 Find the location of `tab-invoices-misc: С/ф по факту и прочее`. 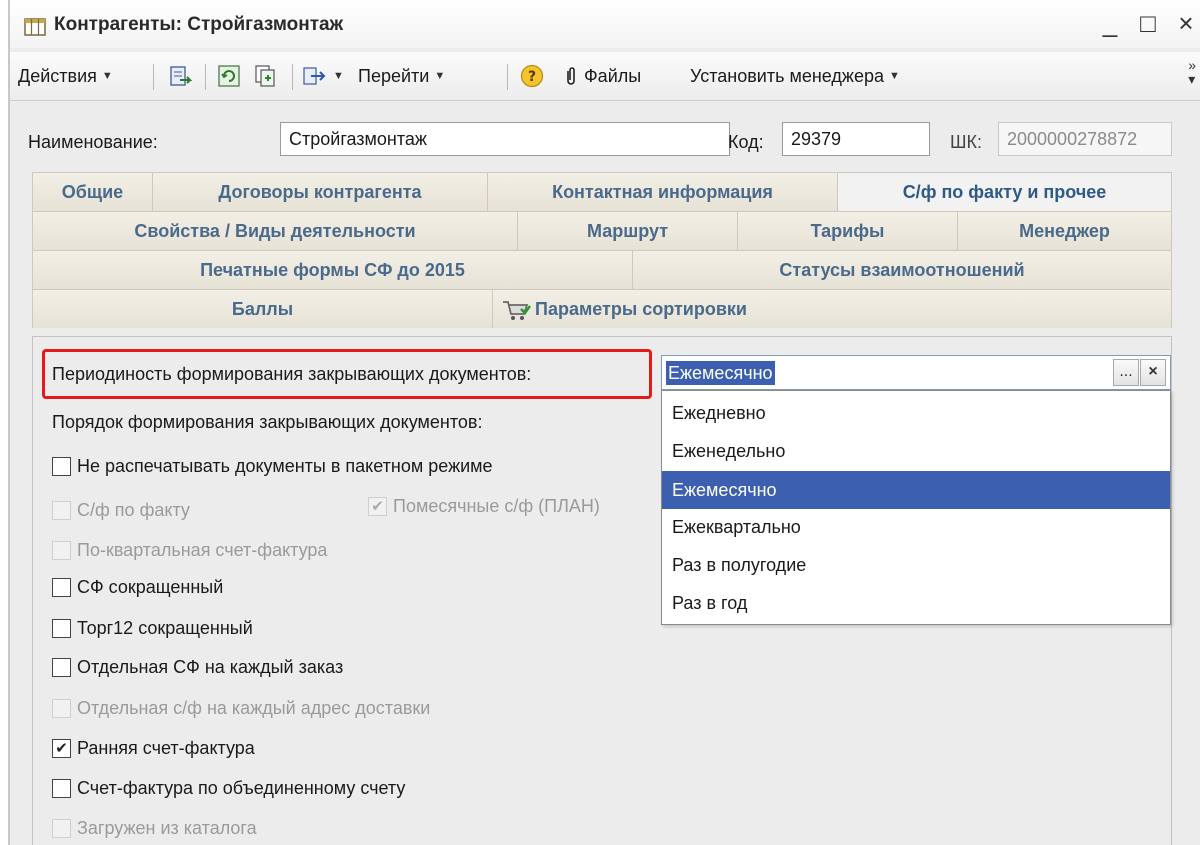

tab-invoices-misc: С/ф по факту и прочее is located at coordinates (1004, 191).